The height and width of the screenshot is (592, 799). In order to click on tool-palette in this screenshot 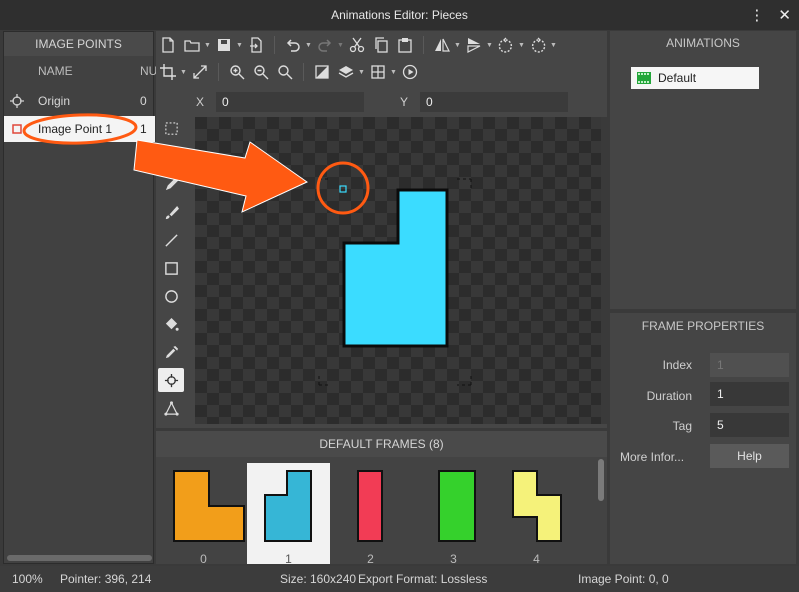, I will do `click(172, 270)`.